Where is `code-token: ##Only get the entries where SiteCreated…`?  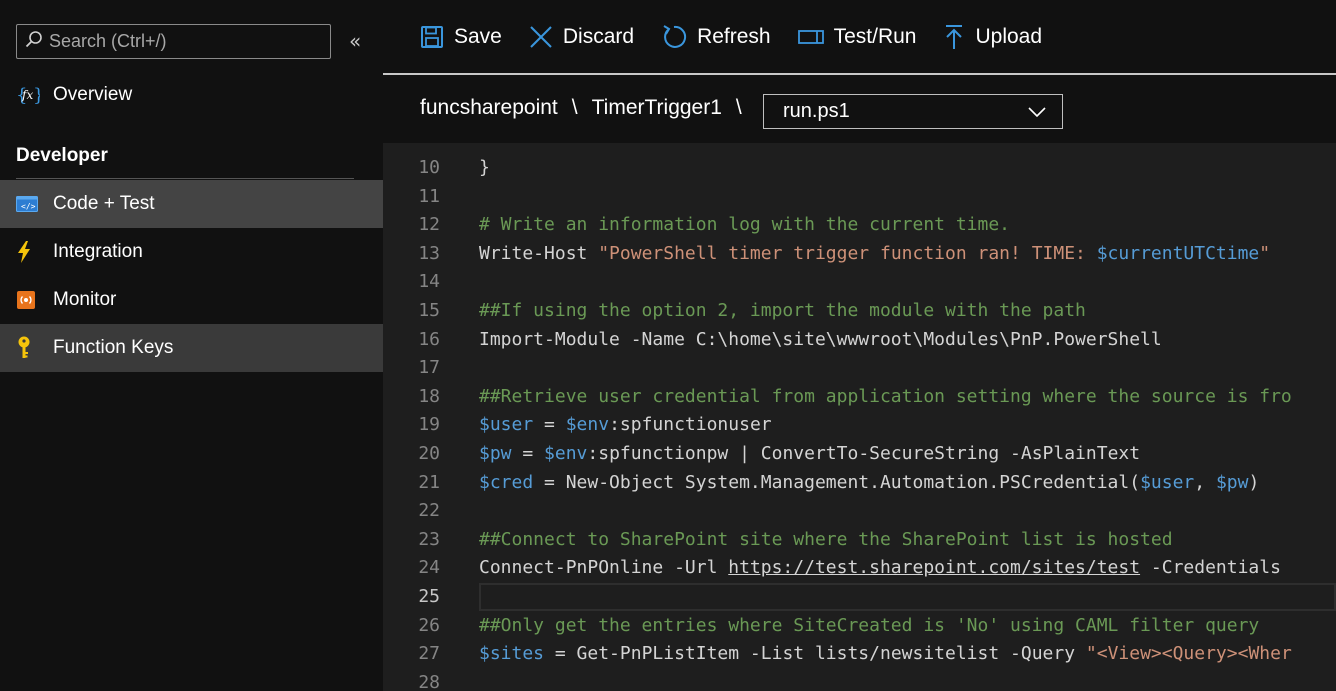 code-token: ##Only get the entries where SiteCreated… is located at coordinates (869, 625).